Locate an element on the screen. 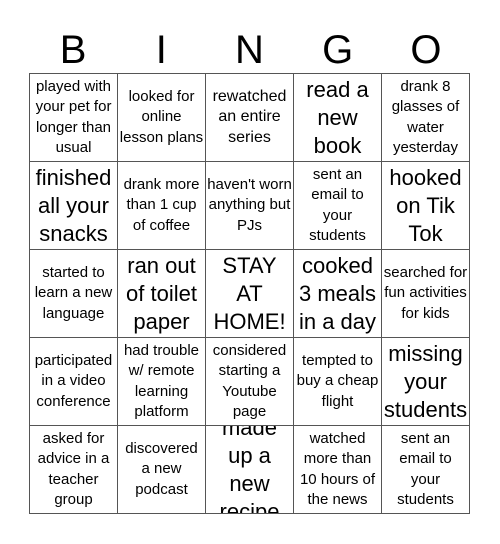  bingo-cell-text: discovered a new podcast is located at coordinates (161, 468).